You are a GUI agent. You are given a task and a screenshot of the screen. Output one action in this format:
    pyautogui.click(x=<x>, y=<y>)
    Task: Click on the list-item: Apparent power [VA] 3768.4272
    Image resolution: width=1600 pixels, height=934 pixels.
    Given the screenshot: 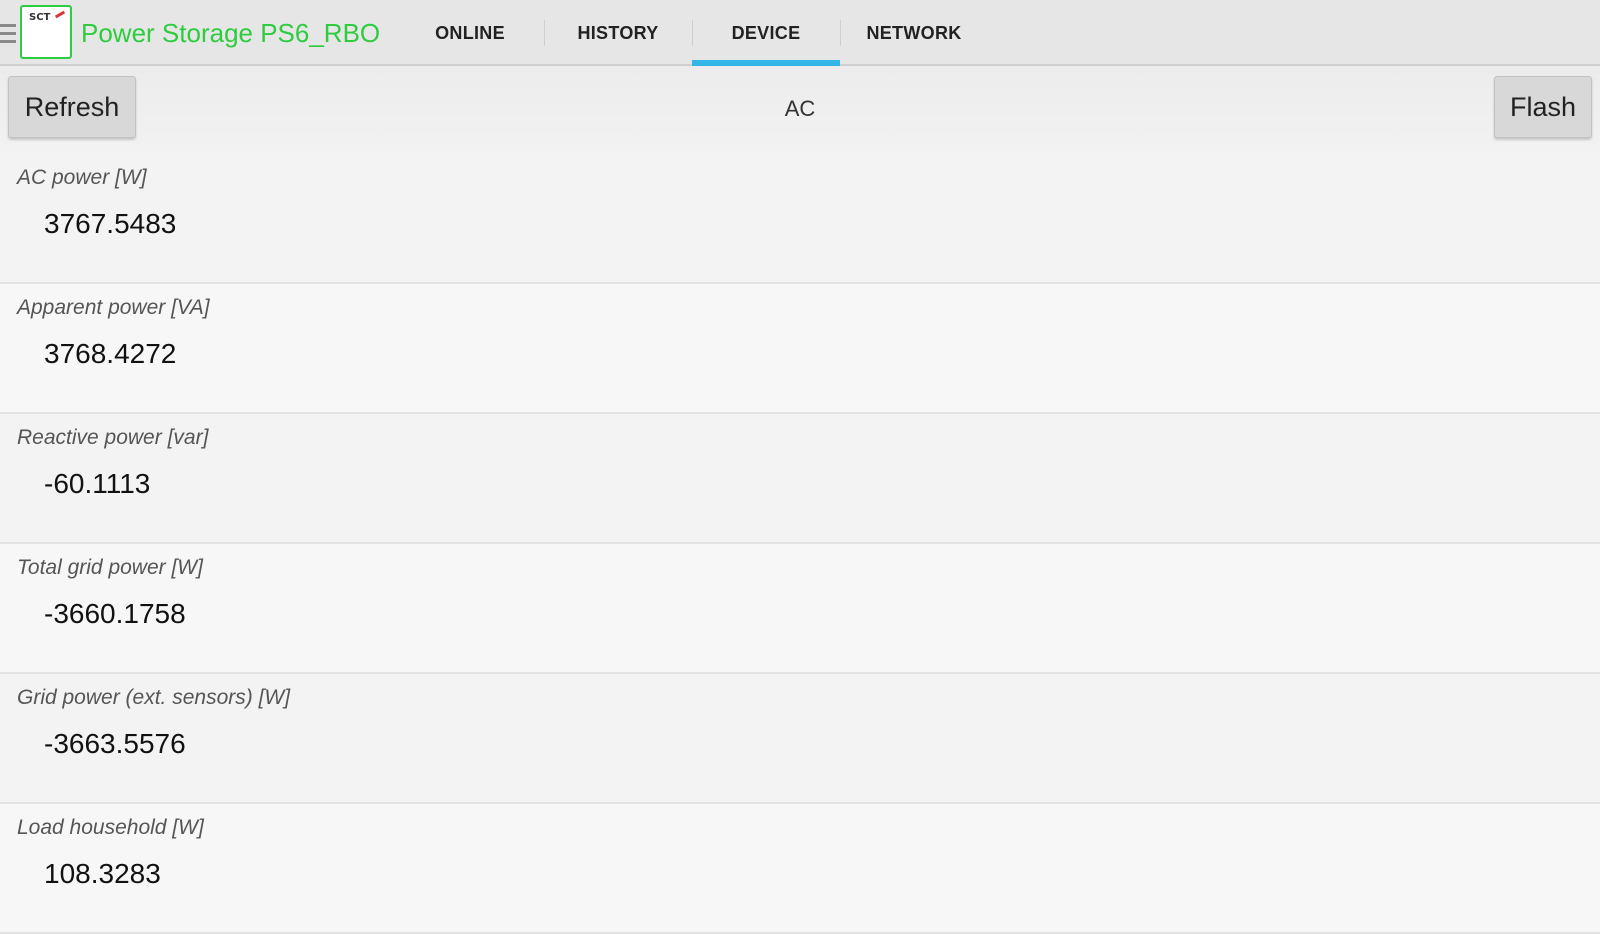 What is the action you would take?
    pyautogui.click(x=800, y=349)
    